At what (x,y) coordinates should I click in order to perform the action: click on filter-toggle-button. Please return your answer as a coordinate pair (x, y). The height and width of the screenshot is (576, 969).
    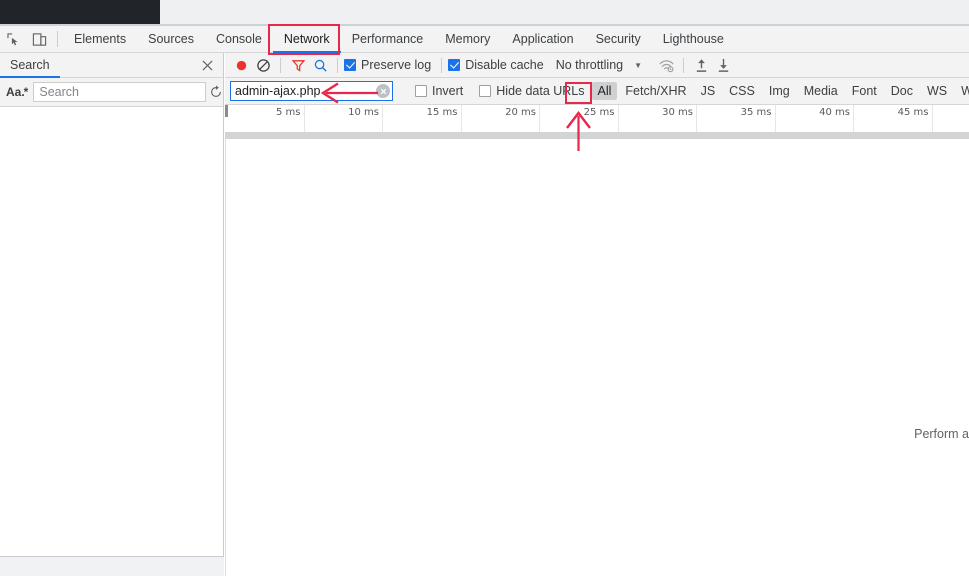
    Looking at the image, I should click on (298, 65).